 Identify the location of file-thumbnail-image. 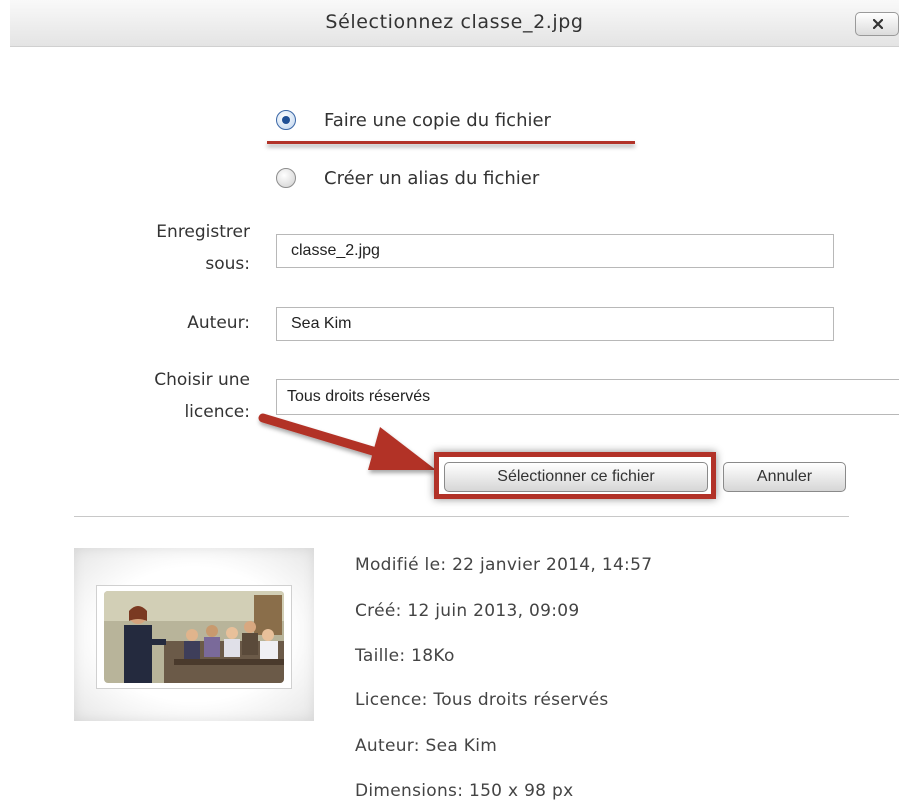
(194, 637).